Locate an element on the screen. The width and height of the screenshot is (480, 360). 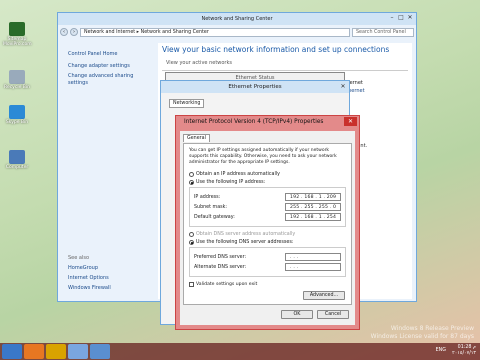
link-homegroup: HomeGroup is located at coordinates (108, 268).